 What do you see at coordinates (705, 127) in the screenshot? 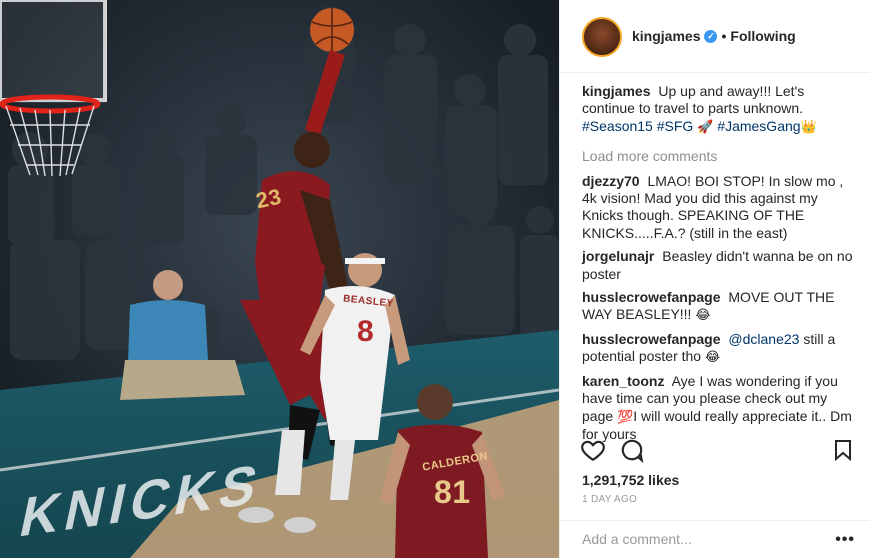
I see `rocket-emoji-icon: 🚀` at bounding box center [705, 127].